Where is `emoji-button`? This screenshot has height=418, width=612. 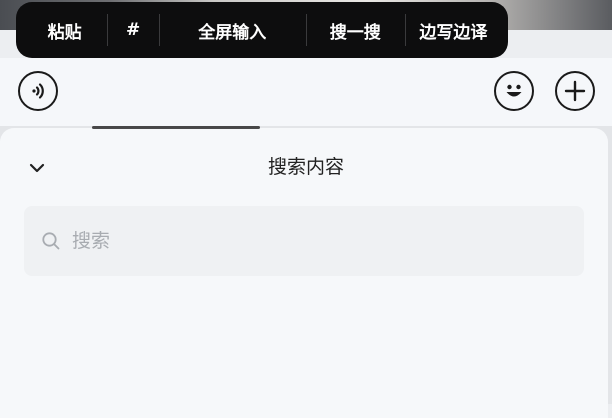 emoji-button is located at coordinates (514, 91).